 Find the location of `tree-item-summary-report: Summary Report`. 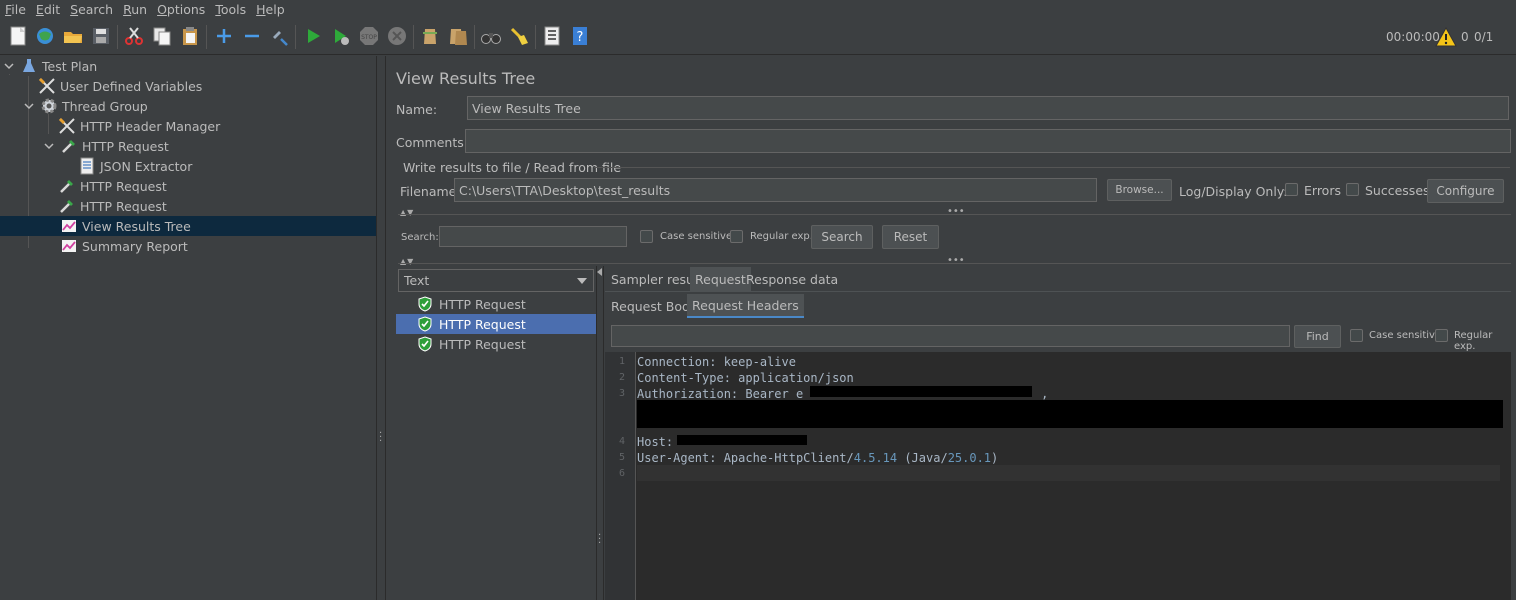

tree-item-summary-report: Summary Report is located at coordinates (124, 246).